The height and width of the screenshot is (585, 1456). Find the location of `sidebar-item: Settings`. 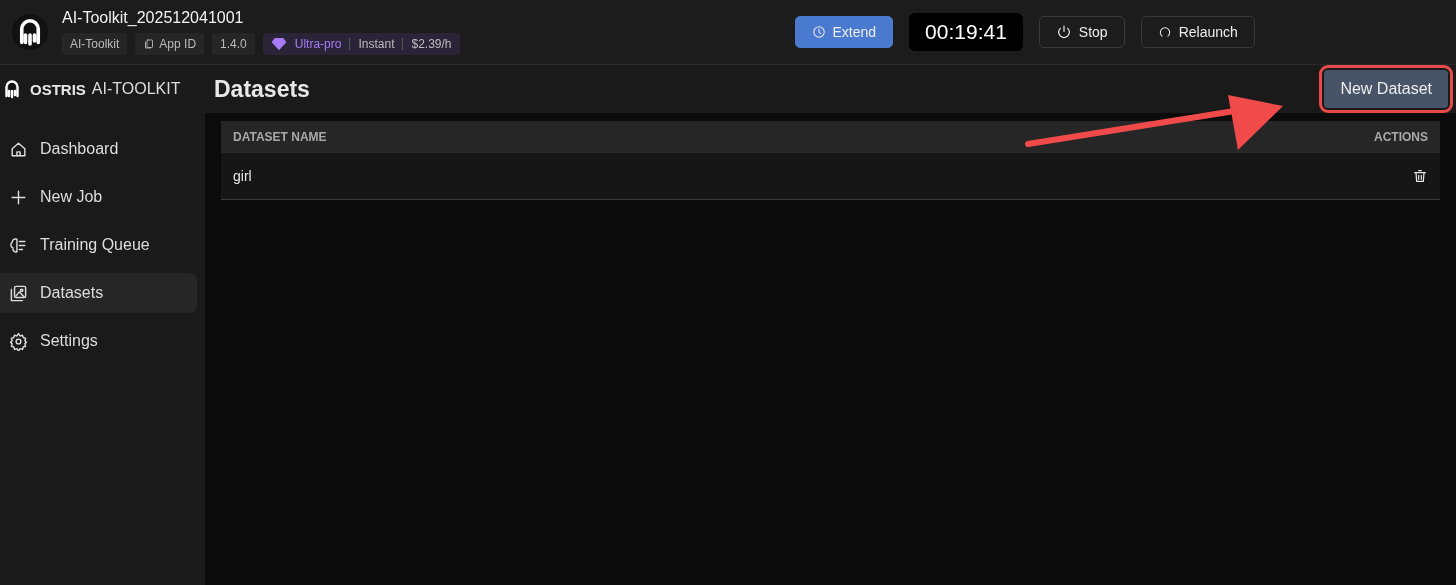

sidebar-item: Settings is located at coordinates (98, 341).